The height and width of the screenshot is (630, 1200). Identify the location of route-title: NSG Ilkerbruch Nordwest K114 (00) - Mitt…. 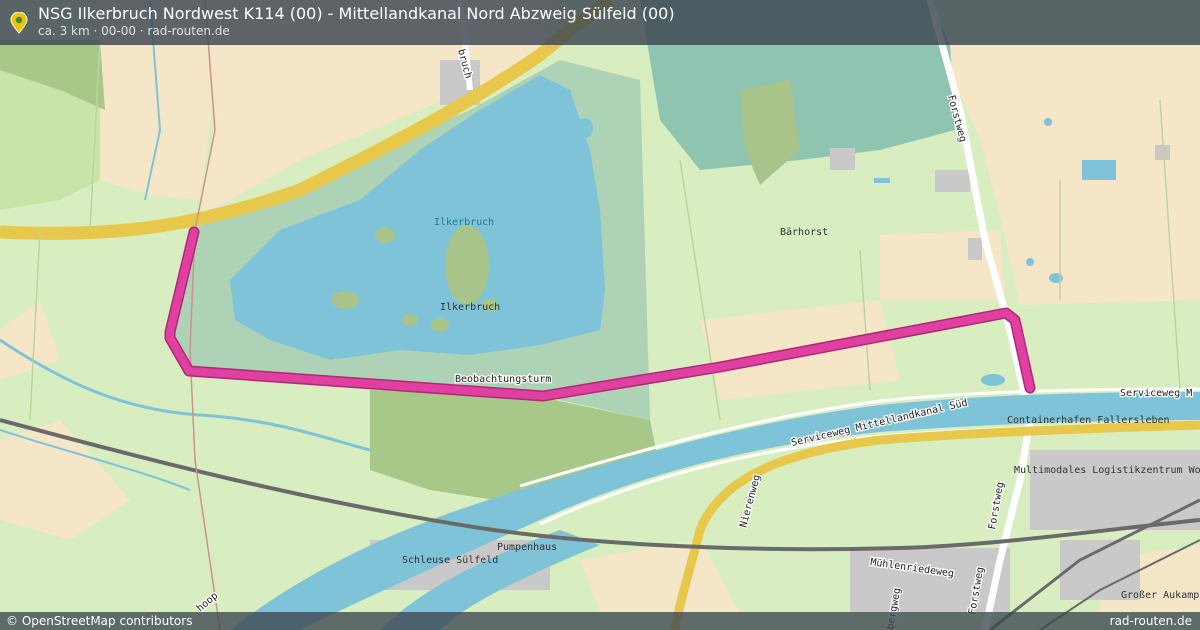
(356, 13).